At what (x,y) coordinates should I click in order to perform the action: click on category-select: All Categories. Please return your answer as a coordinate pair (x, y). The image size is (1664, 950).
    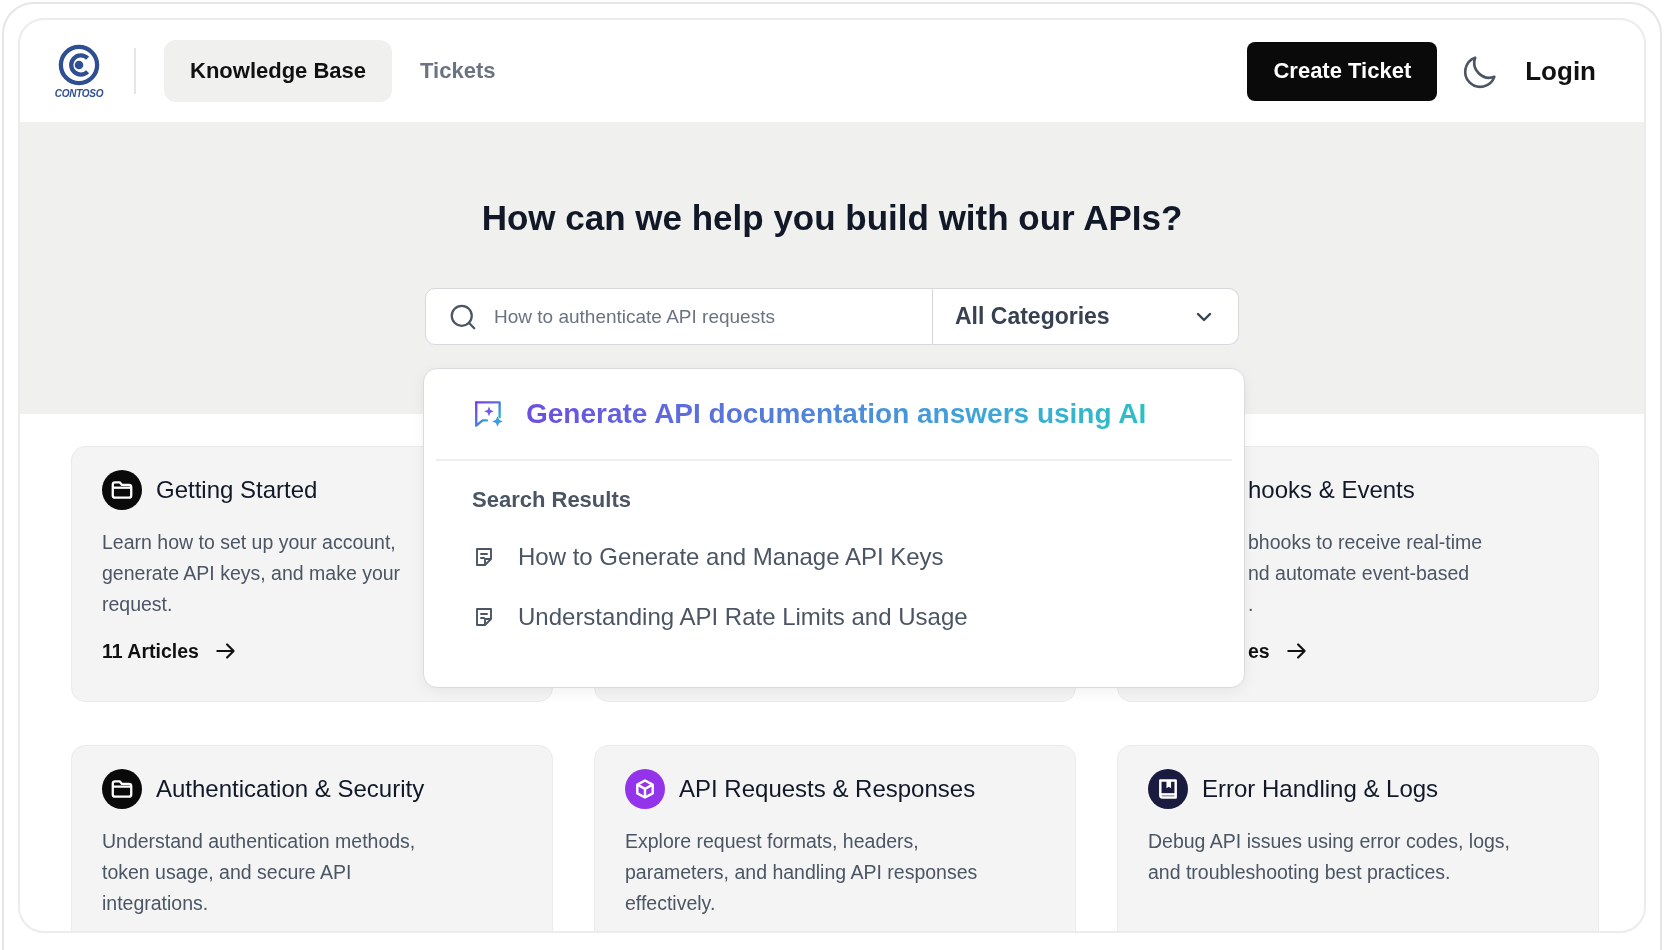
    Looking at the image, I should click on (1086, 316).